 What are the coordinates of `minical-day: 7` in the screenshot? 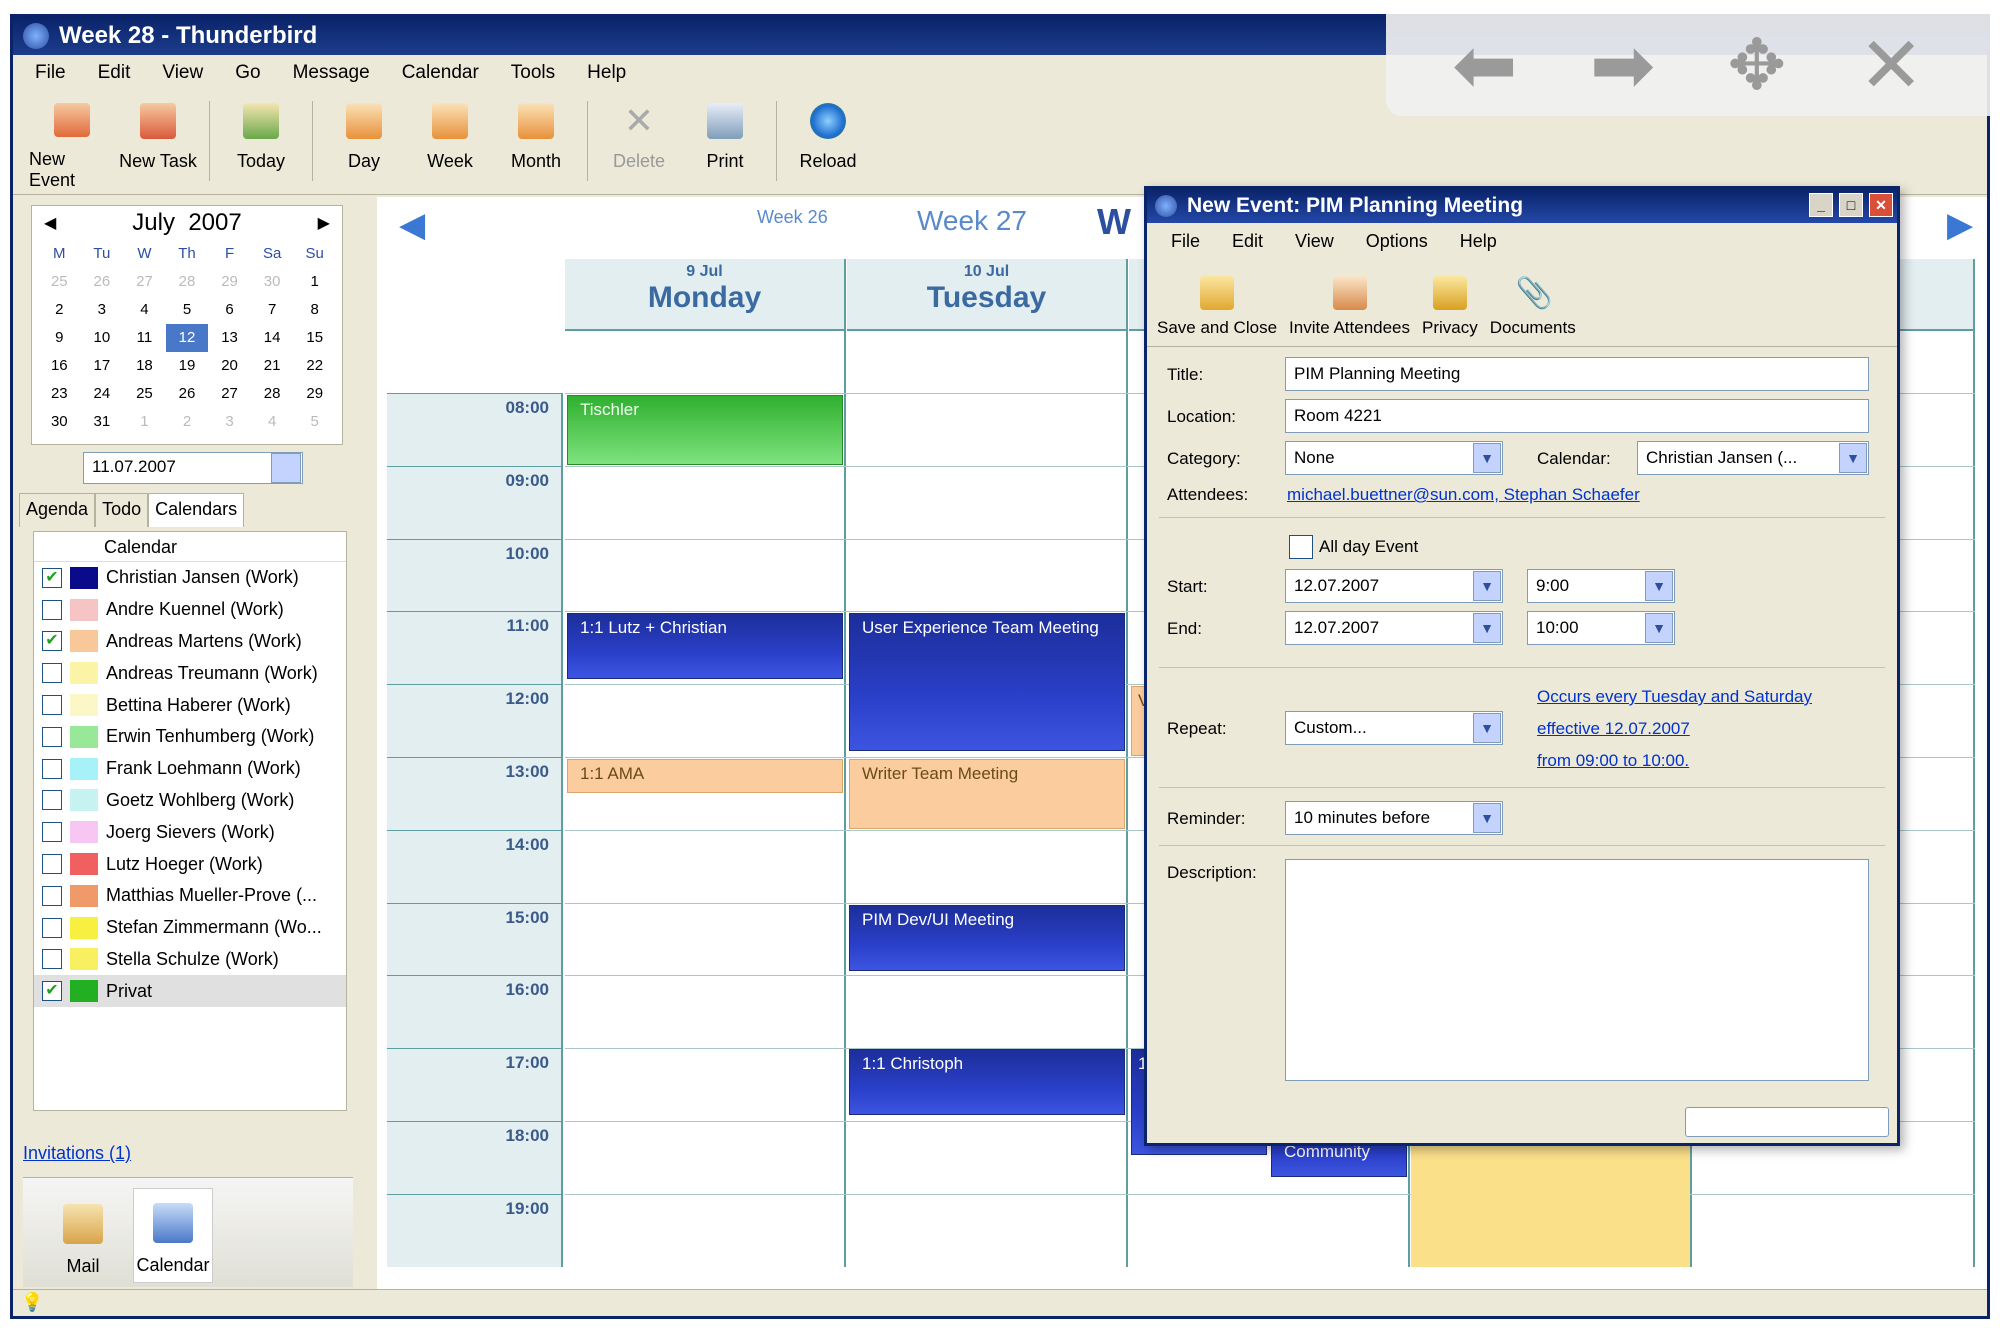 It's located at (272, 310).